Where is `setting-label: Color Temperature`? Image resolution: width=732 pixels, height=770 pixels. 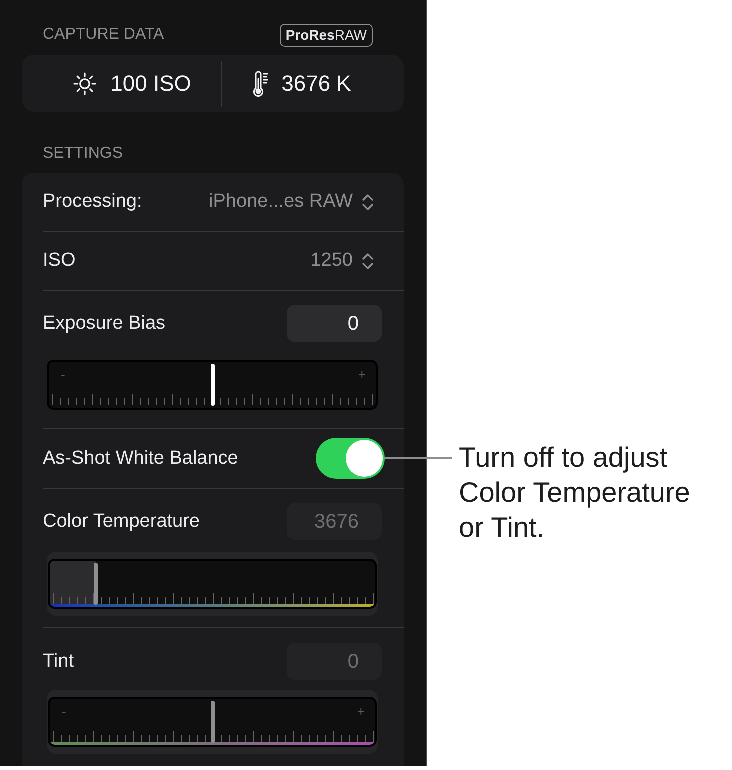
setting-label: Color Temperature is located at coordinates (121, 522).